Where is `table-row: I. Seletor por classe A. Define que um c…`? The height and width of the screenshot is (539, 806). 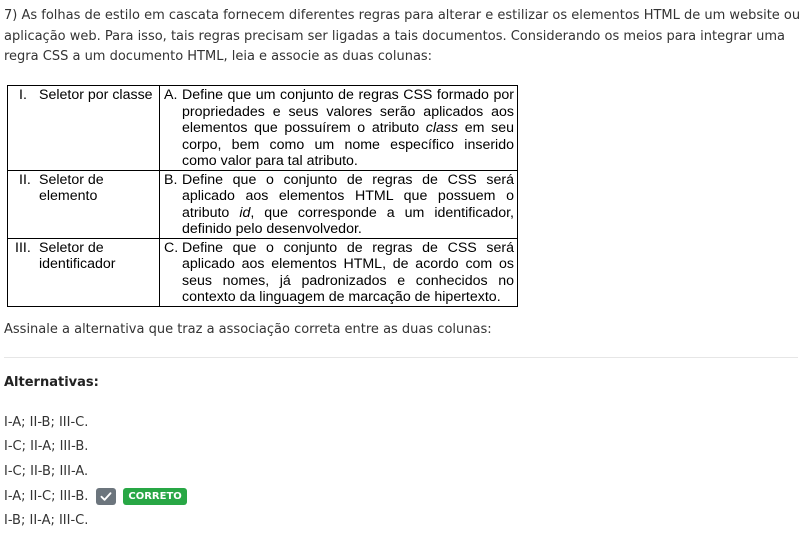 table-row: I. Seletor por classe A. Define que um c… is located at coordinates (262, 128).